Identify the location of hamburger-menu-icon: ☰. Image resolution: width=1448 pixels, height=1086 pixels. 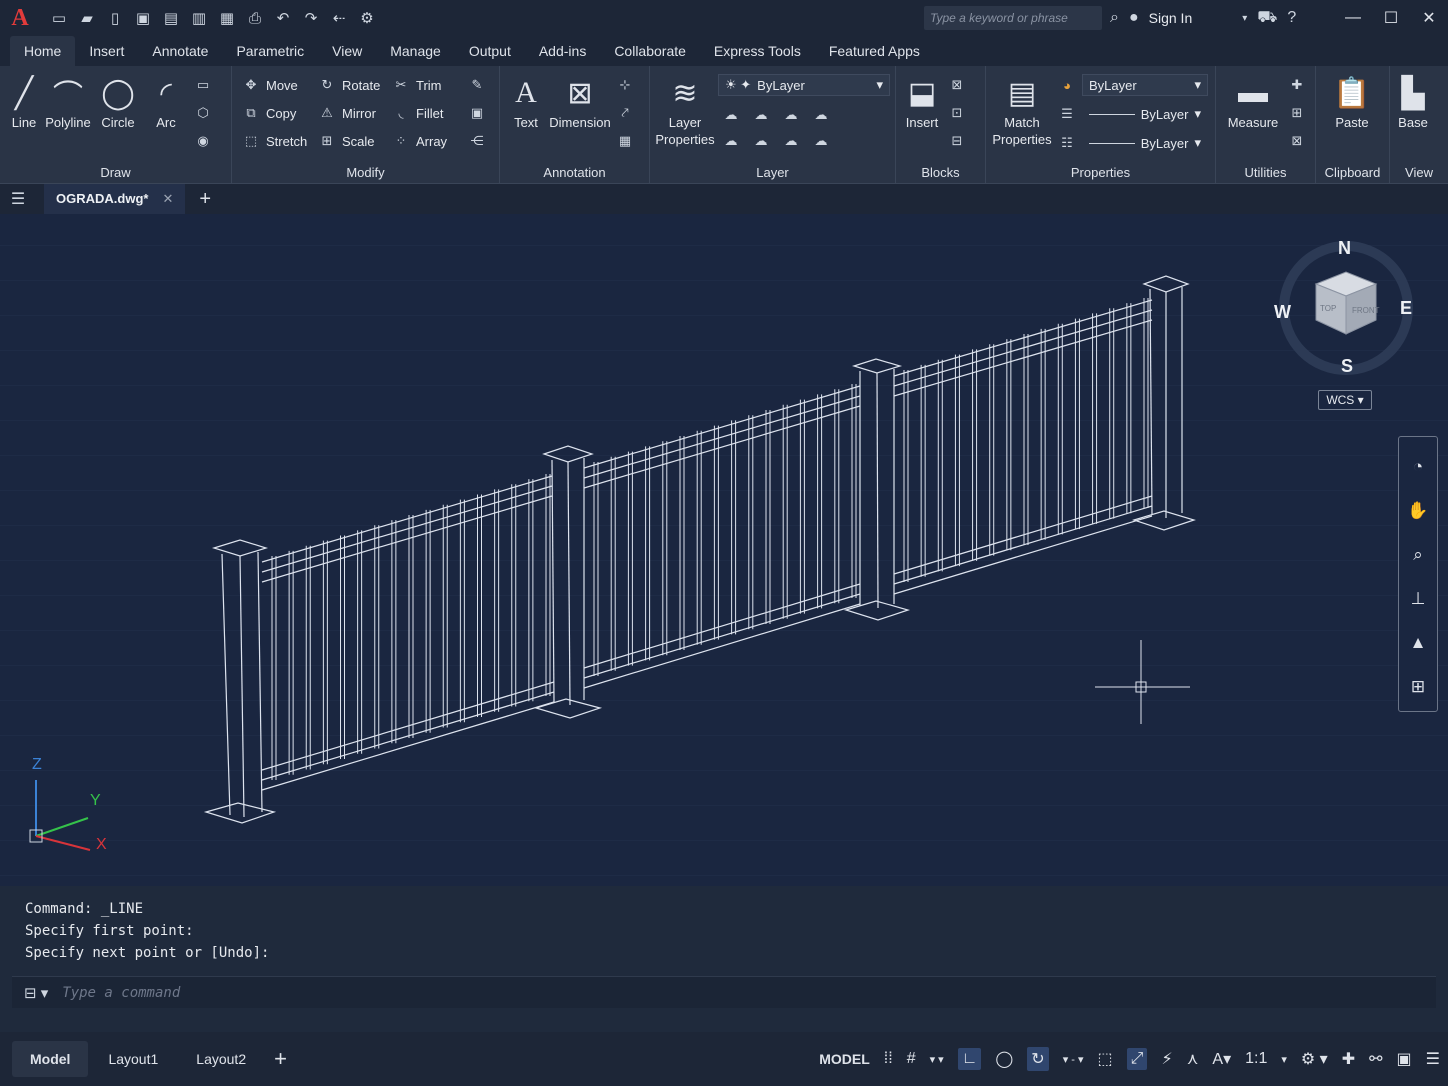
(18, 199).